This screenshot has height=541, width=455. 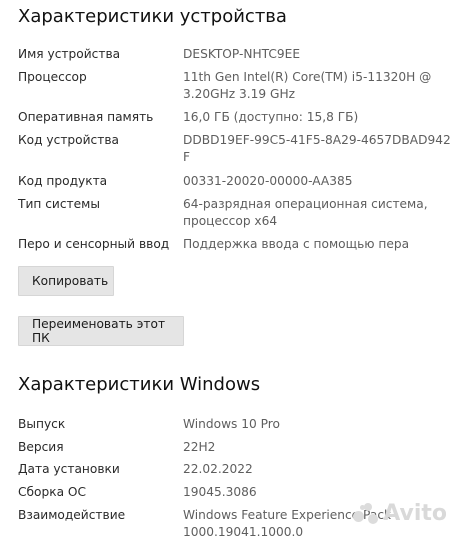 I want to click on avito-logo-icon, so click(x=366, y=513).